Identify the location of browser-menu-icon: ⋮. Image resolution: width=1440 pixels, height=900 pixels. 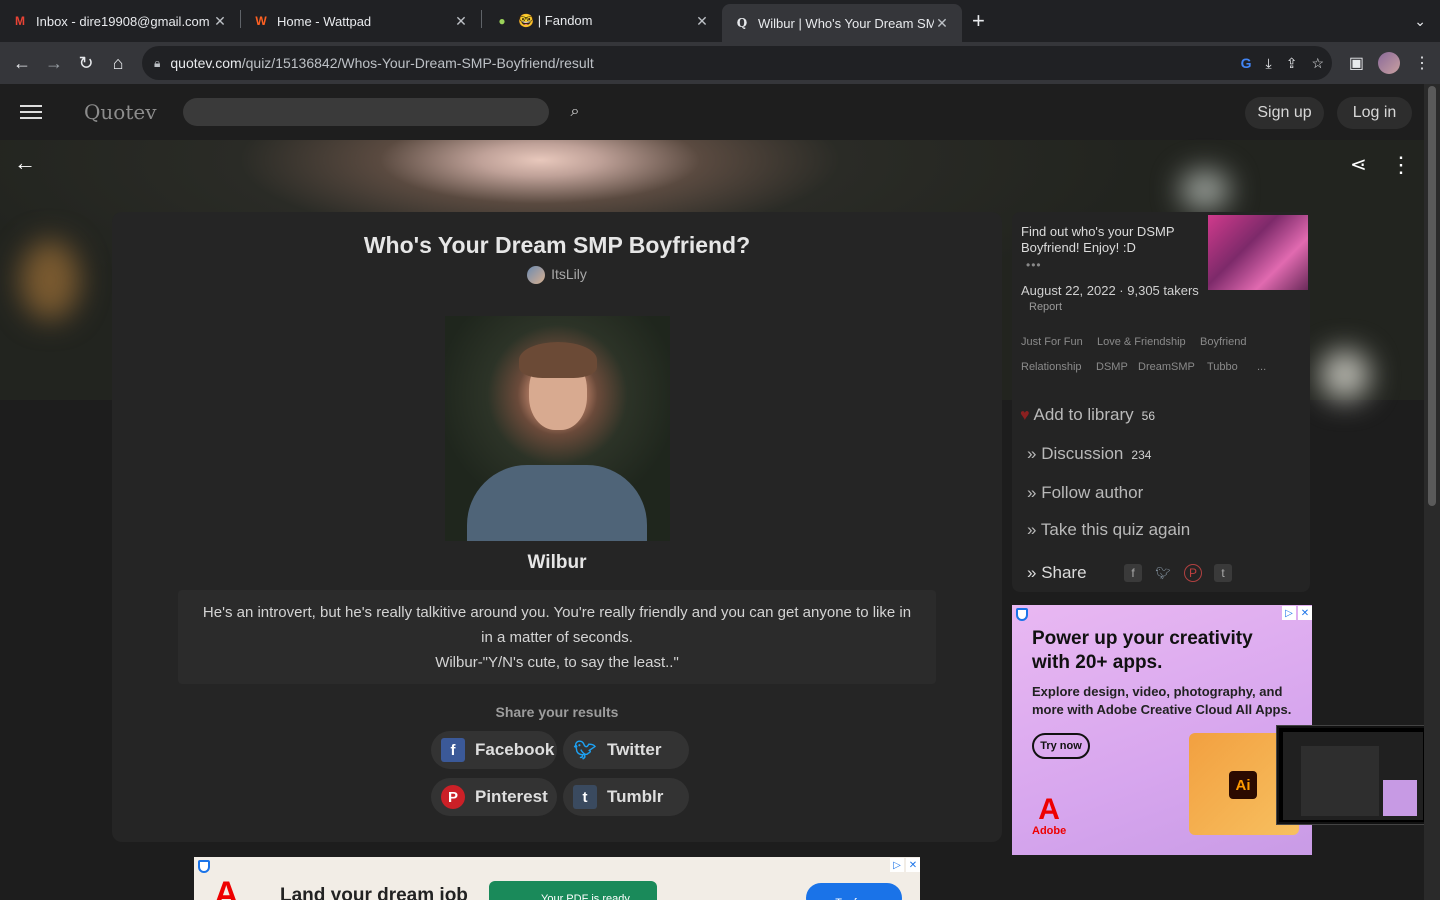
(1422, 63).